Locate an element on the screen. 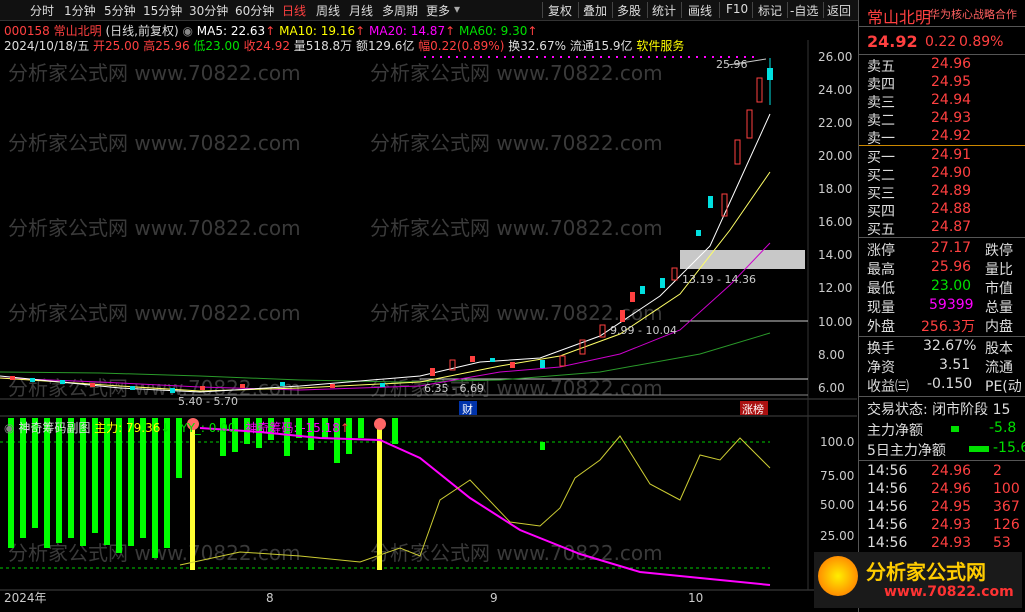  tab-more: 更多 is located at coordinates (438, 10).